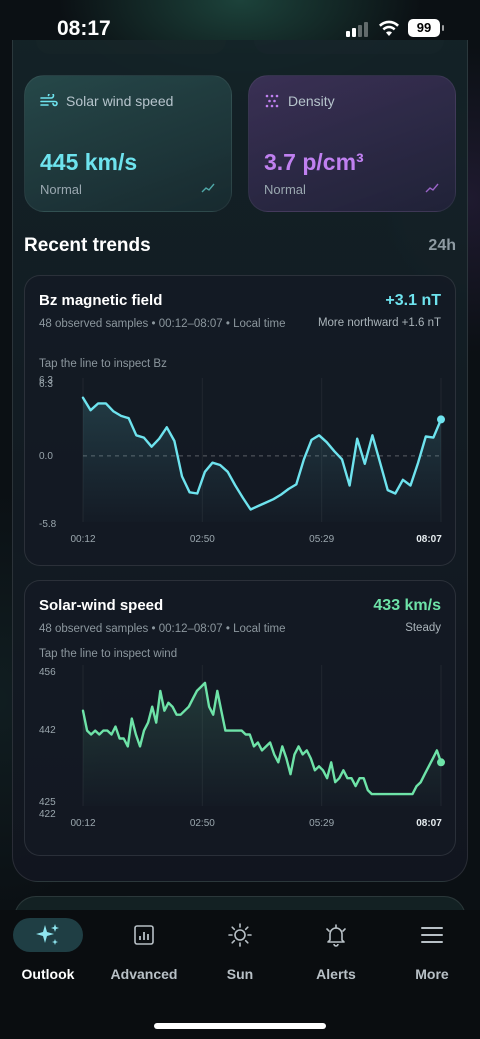 The image size is (480, 1039). What do you see at coordinates (352, 143) in the screenshot?
I see `density-card: Density 3.7 p/cm³ Normal` at bounding box center [352, 143].